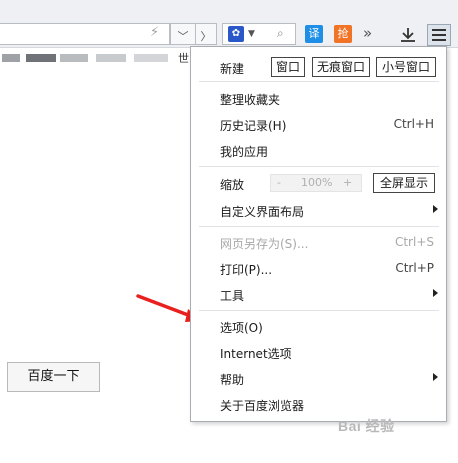  What do you see at coordinates (318, 378) in the screenshot?
I see `menu-item-help: 帮助` at bounding box center [318, 378].